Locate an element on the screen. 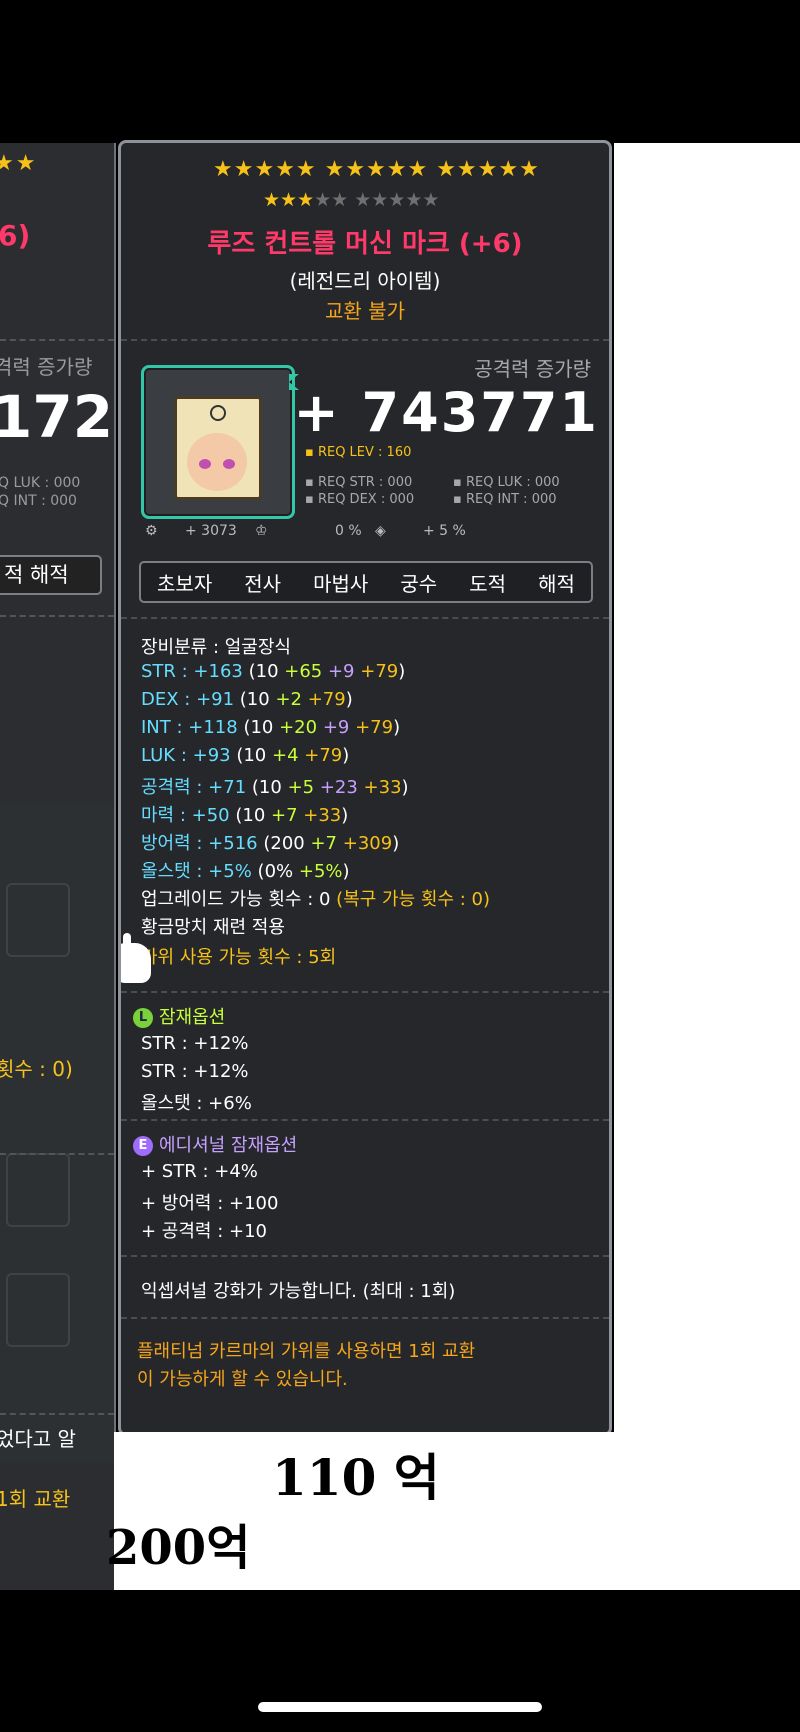  equip-category: 장비분류 : 얼굴장식 is located at coordinates (216, 647).